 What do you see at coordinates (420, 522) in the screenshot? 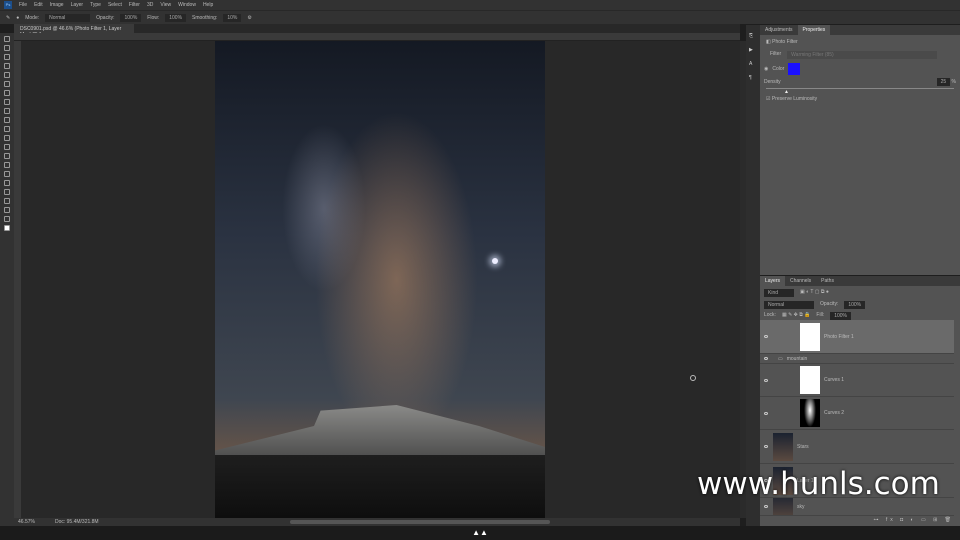
I see `horizontal-scrollbar` at bounding box center [420, 522].